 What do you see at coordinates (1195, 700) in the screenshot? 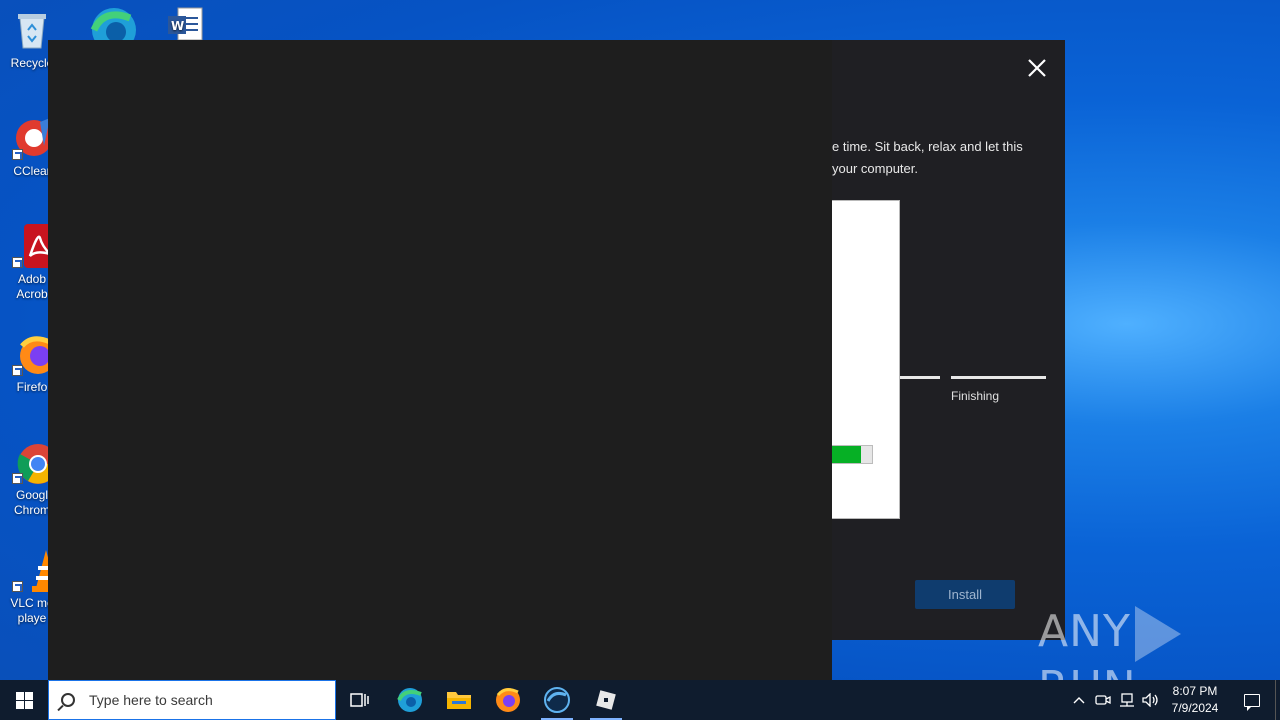
I see `taskbar-clock: 8:07 PM 7/9/2024` at bounding box center [1195, 700].